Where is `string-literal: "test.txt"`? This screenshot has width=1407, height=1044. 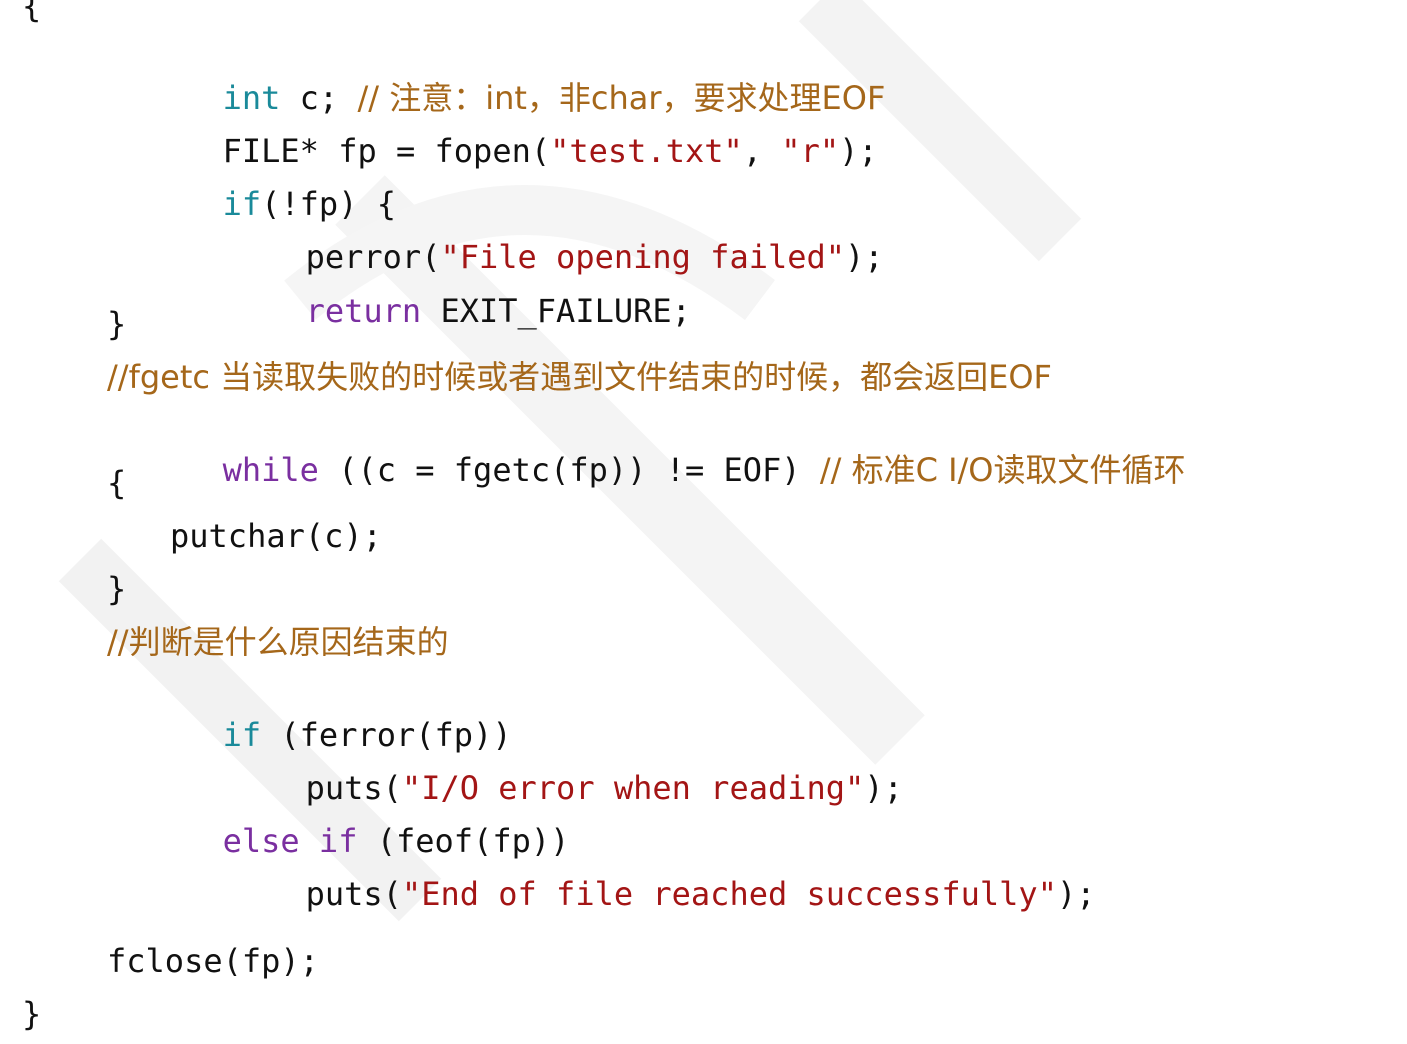
string-literal: "test.txt" is located at coordinates (646, 151).